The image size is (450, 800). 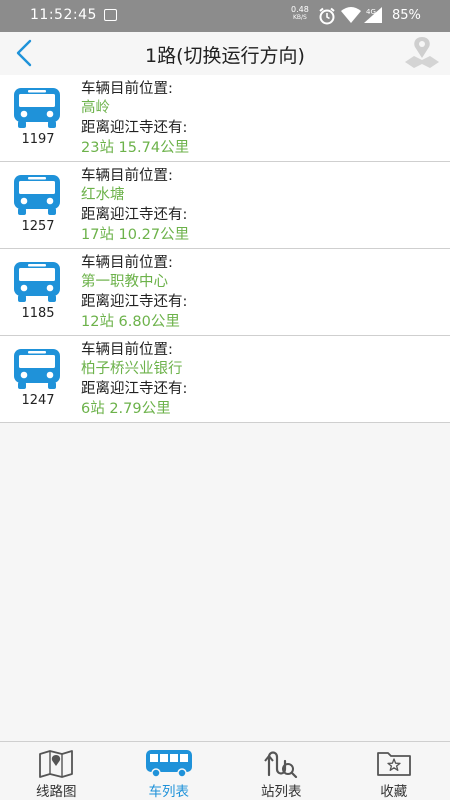 What do you see at coordinates (110, 15) in the screenshot?
I see `image-notification-icon` at bounding box center [110, 15].